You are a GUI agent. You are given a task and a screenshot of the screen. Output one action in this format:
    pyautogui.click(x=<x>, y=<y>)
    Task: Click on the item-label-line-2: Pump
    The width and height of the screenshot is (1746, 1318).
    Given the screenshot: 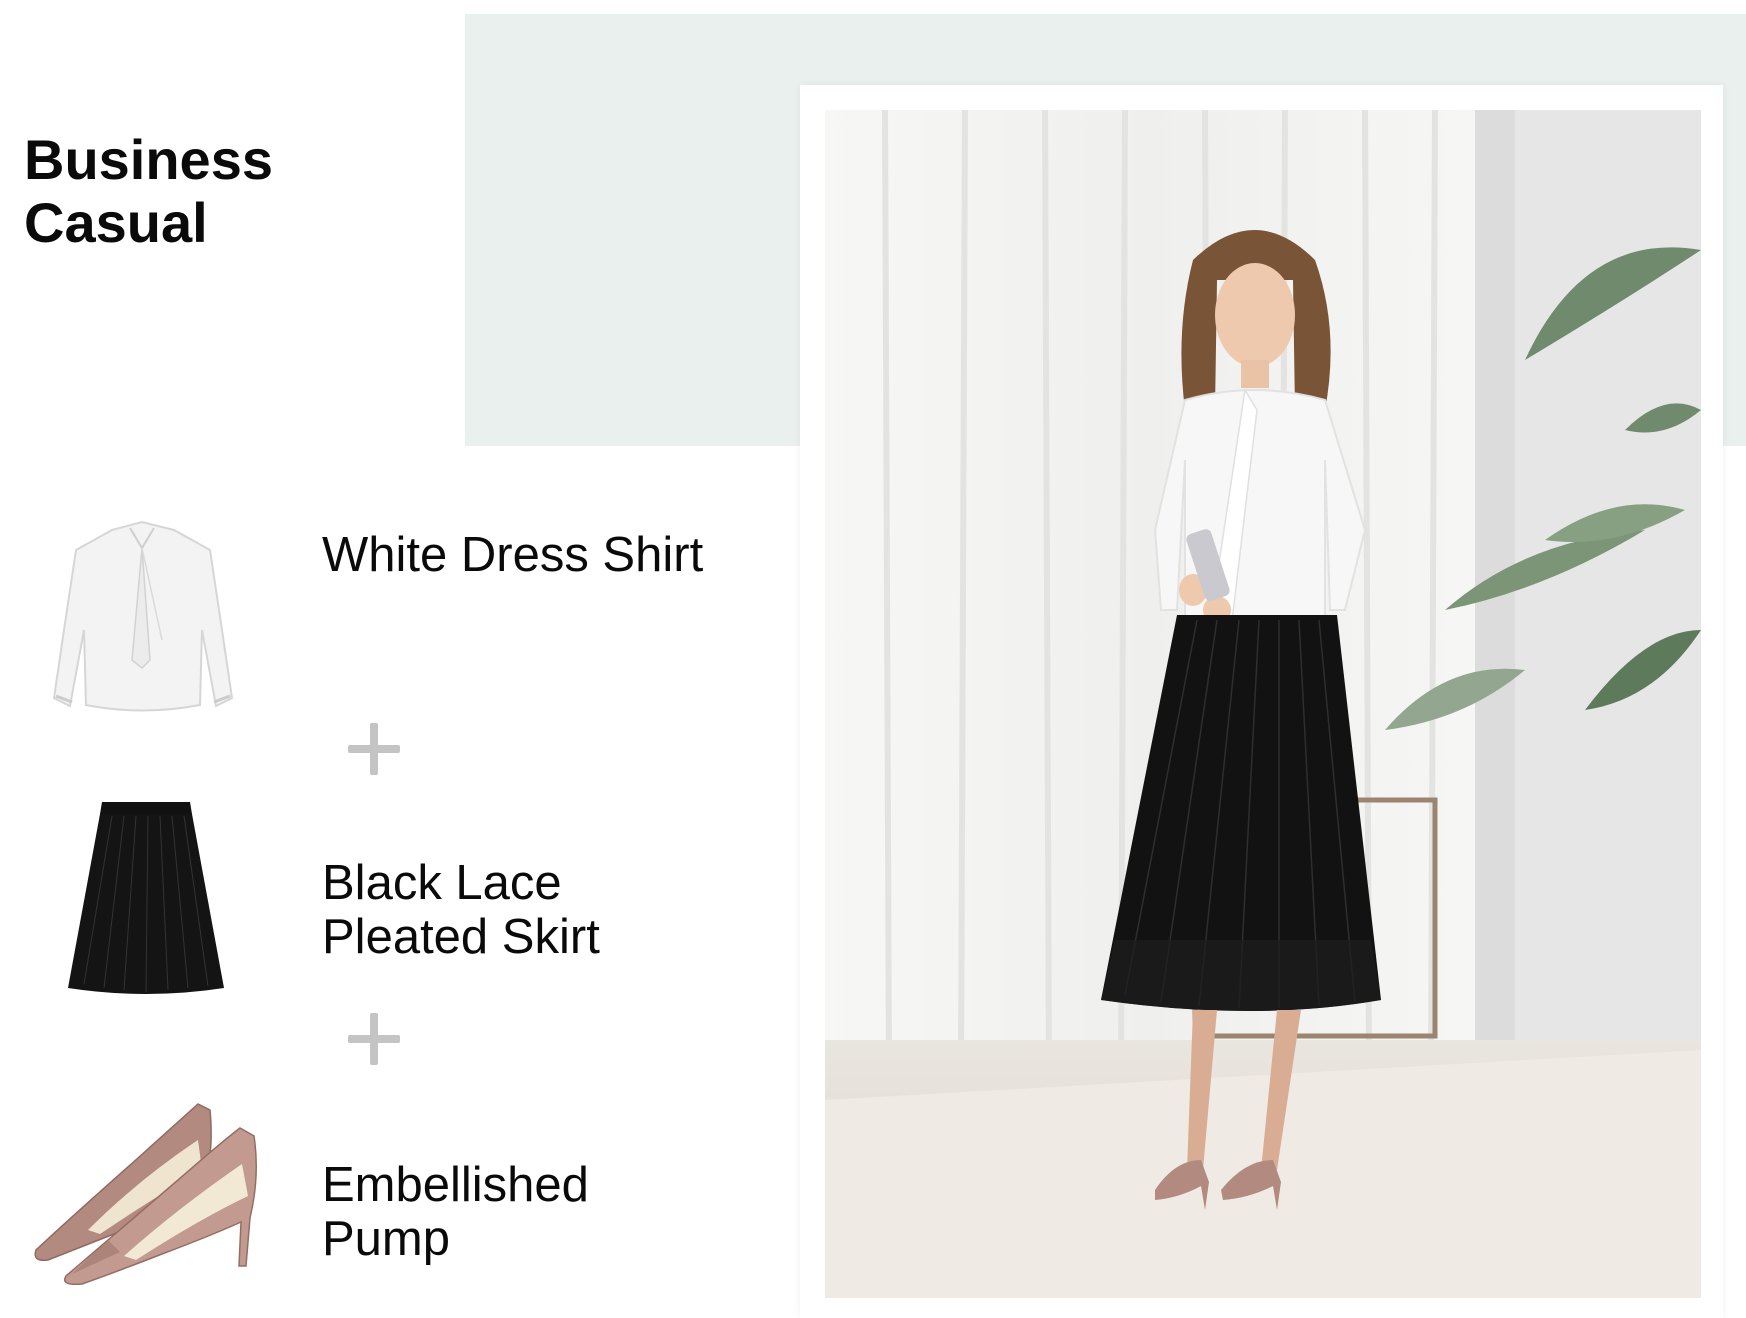 What is the action you would take?
    pyautogui.click(x=386, y=1239)
    